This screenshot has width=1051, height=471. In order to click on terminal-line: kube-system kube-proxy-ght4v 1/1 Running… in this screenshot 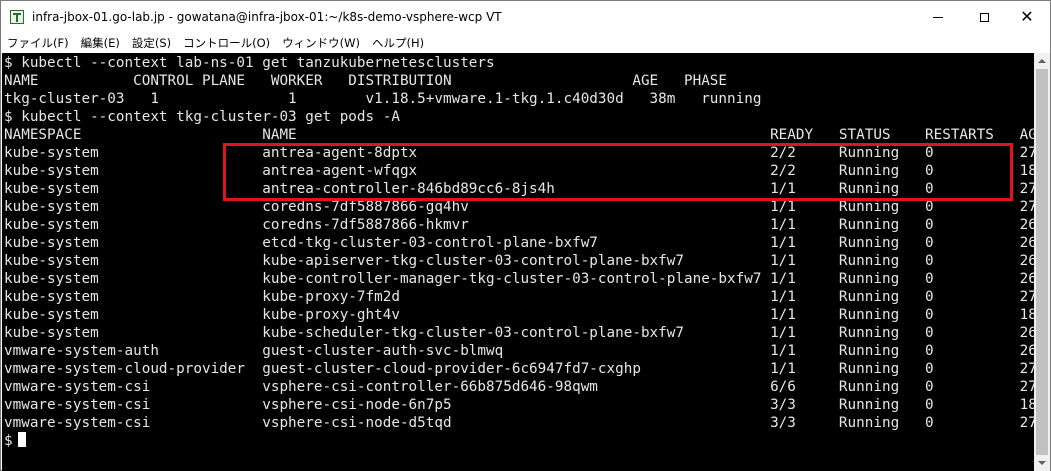, I will do `click(519, 315)`.